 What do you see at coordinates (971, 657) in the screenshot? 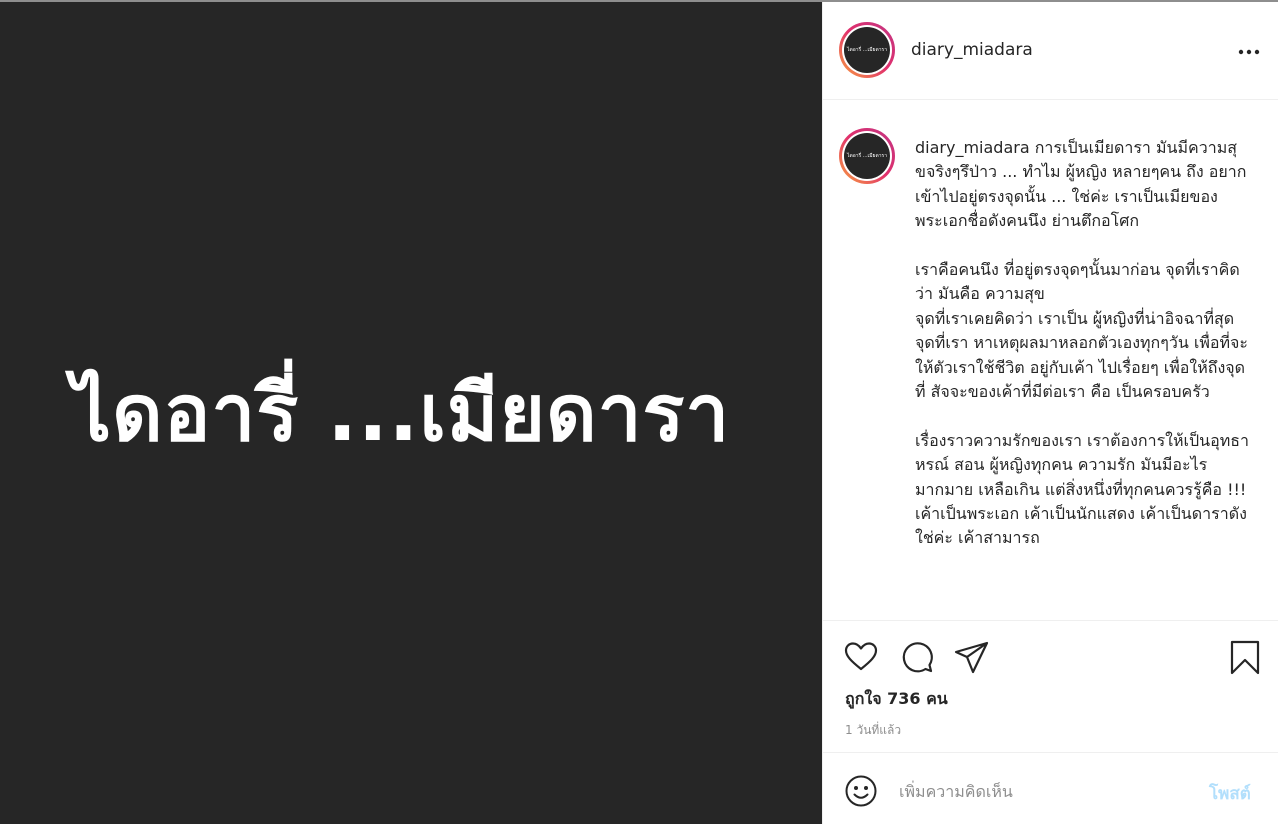
I see `share-icon` at bounding box center [971, 657].